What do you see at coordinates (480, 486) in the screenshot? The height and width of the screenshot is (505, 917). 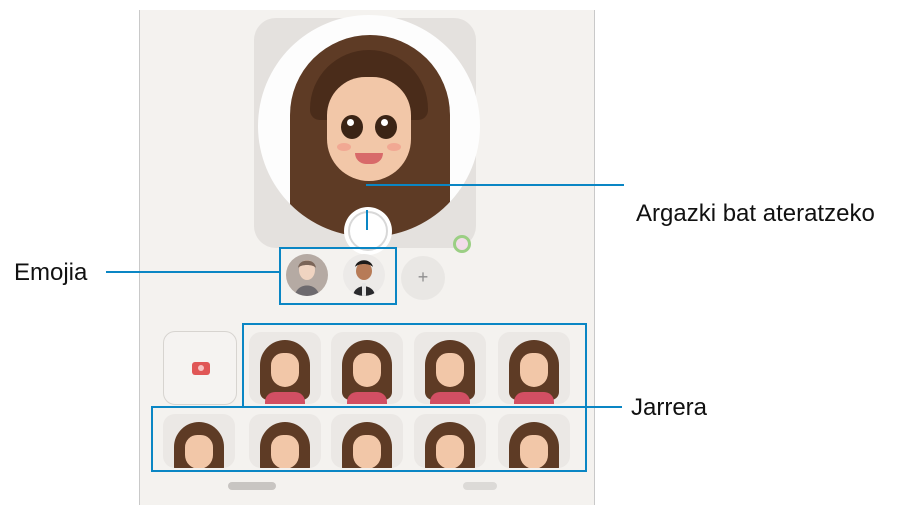 I see `bottom-right-button` at bounding box center [480, 486].